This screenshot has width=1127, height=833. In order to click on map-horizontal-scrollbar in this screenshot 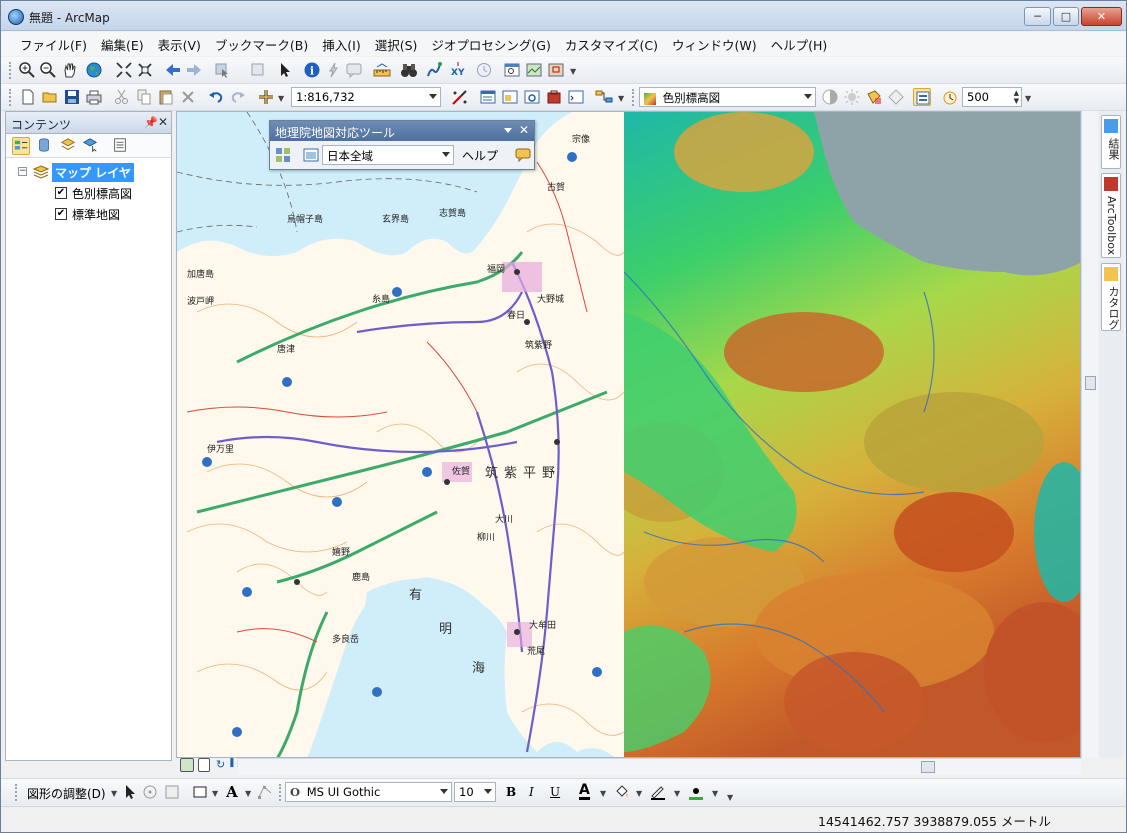, I will do `click(659, 766)`.